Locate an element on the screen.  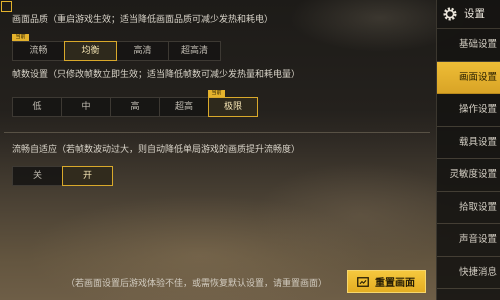
fps-option-medium: 中 is located at coordinates (86, 107).